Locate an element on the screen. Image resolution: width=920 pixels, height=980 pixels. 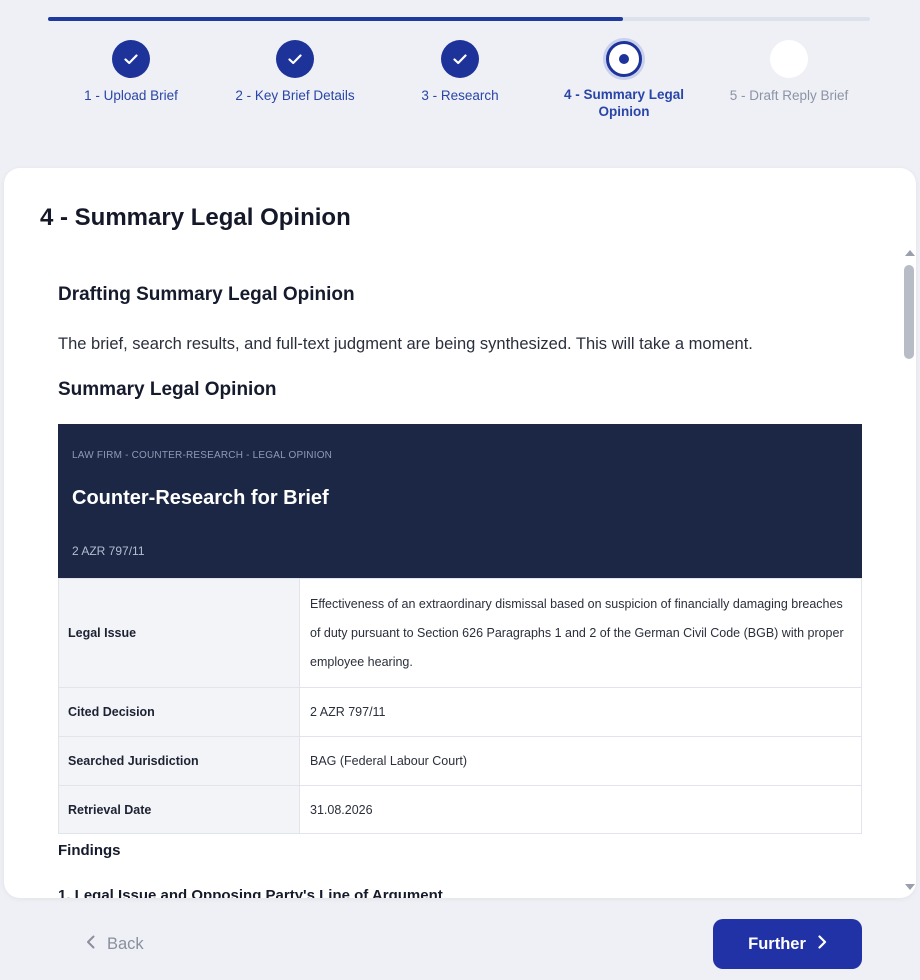
step-label: 1 - Upload Brief is located at coordinates (131, 95).